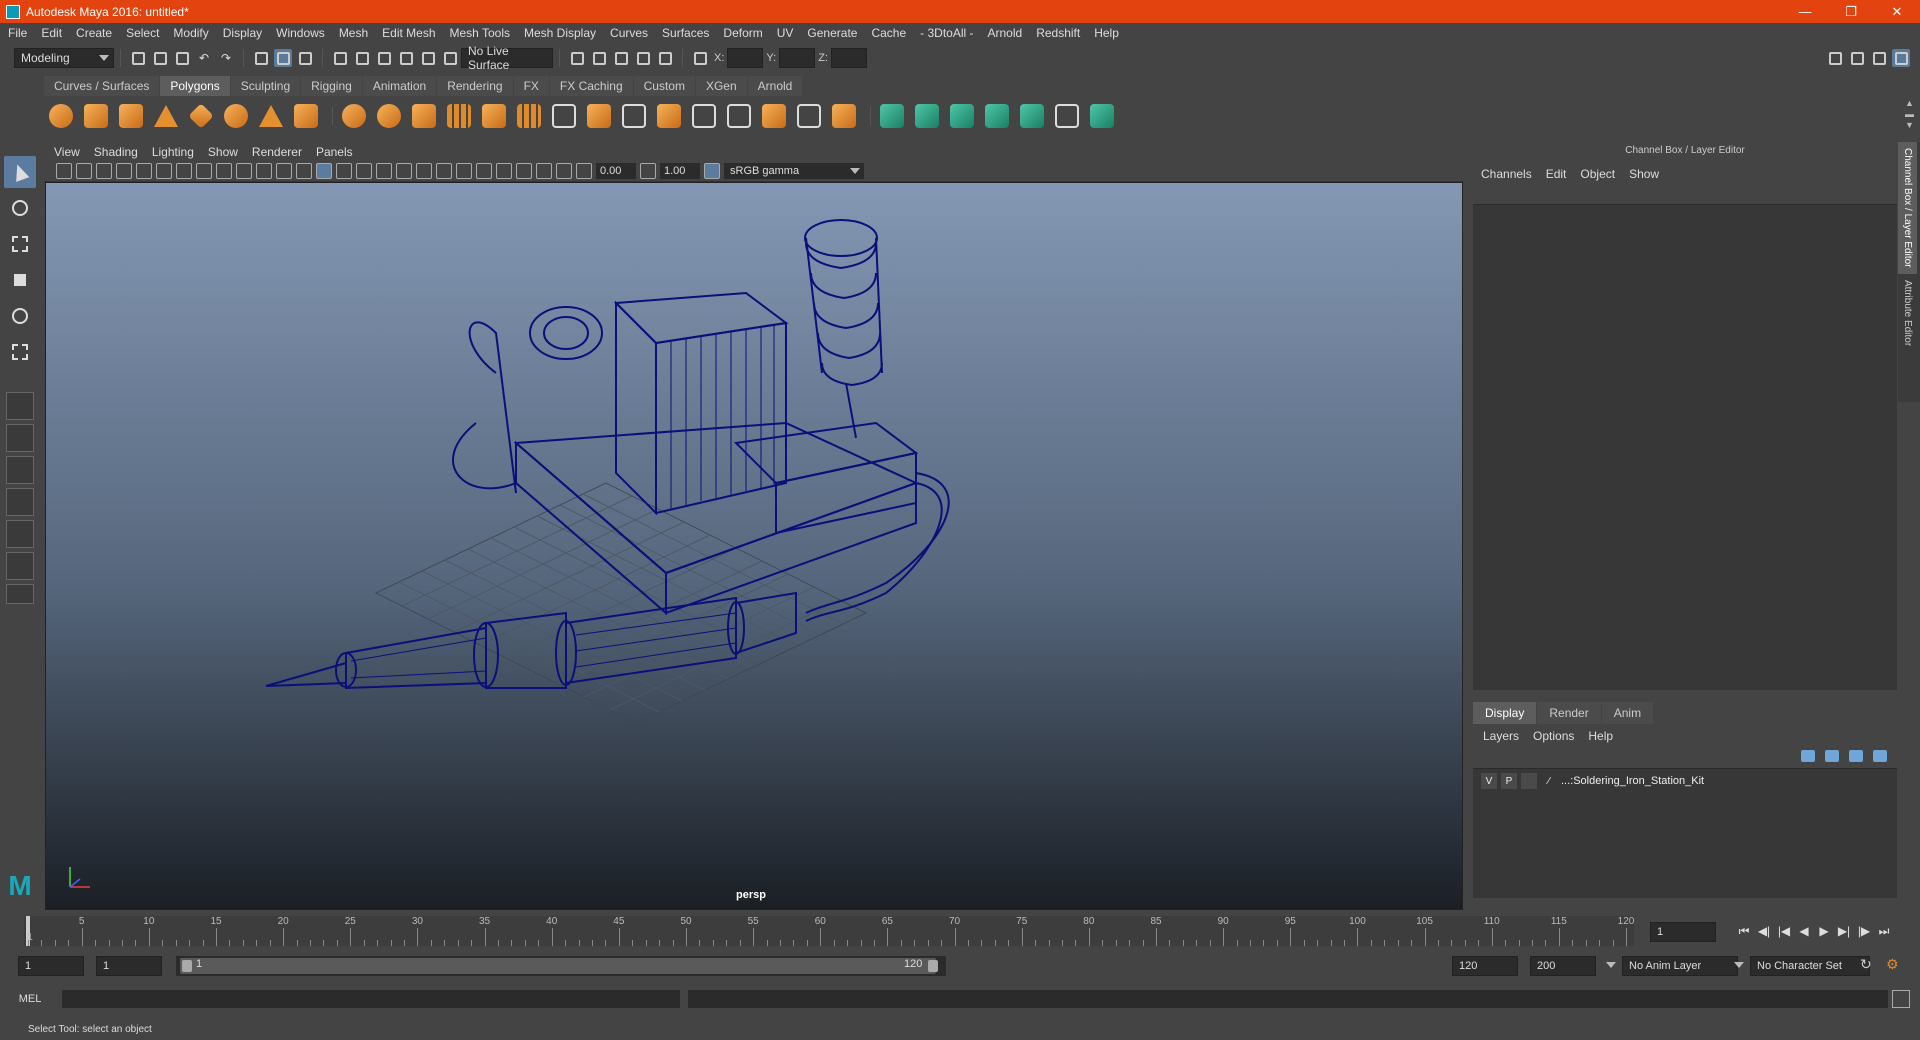  I want to click on color-management-icon, so click(712, 170).